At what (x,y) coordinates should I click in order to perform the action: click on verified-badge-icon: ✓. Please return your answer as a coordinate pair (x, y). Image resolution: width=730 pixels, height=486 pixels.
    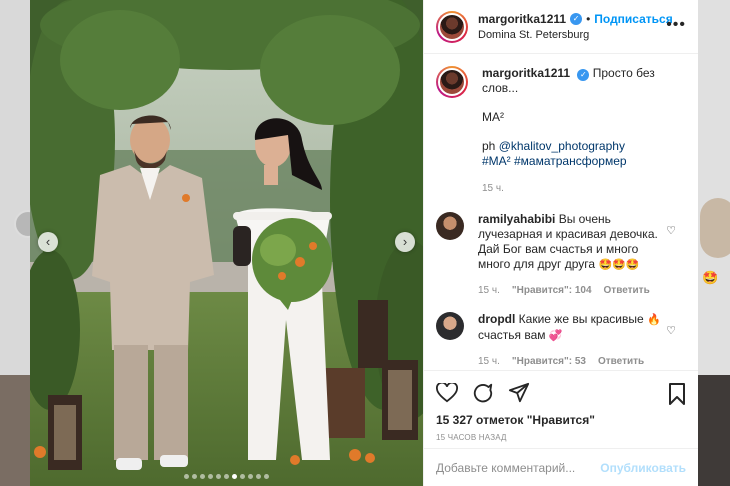
    Looking at the image, I should click on (576, 19).